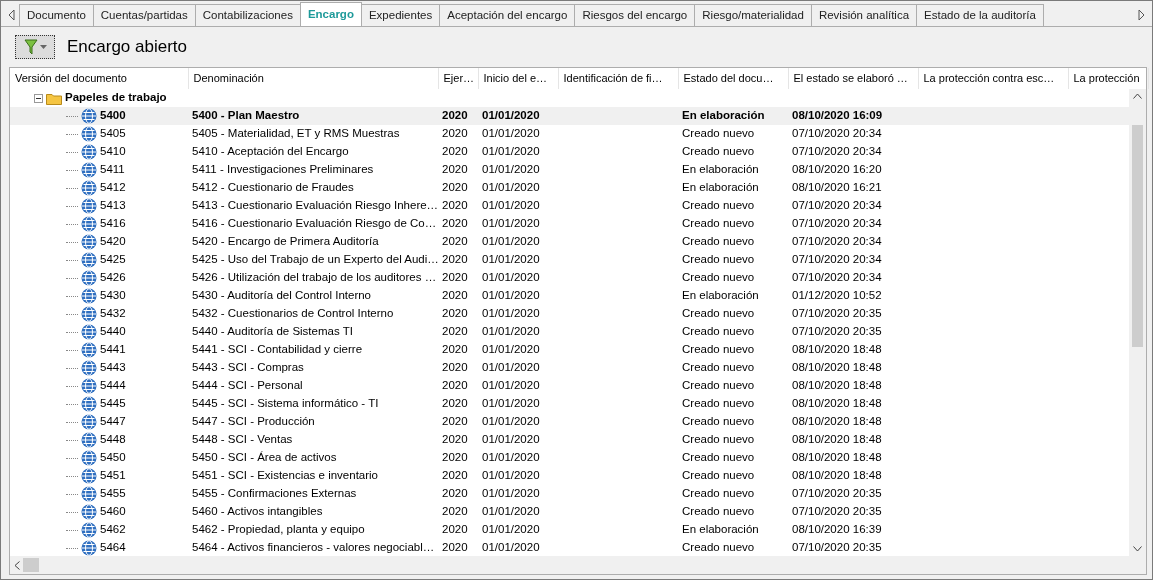 The image size is (1153, 580). I want to click on table-row: 5420 5420 - Encargo de Primera Auditoría 2020 01/01/2020 Creado nuevo 07/10/2020 20:34, so click(569, 242).